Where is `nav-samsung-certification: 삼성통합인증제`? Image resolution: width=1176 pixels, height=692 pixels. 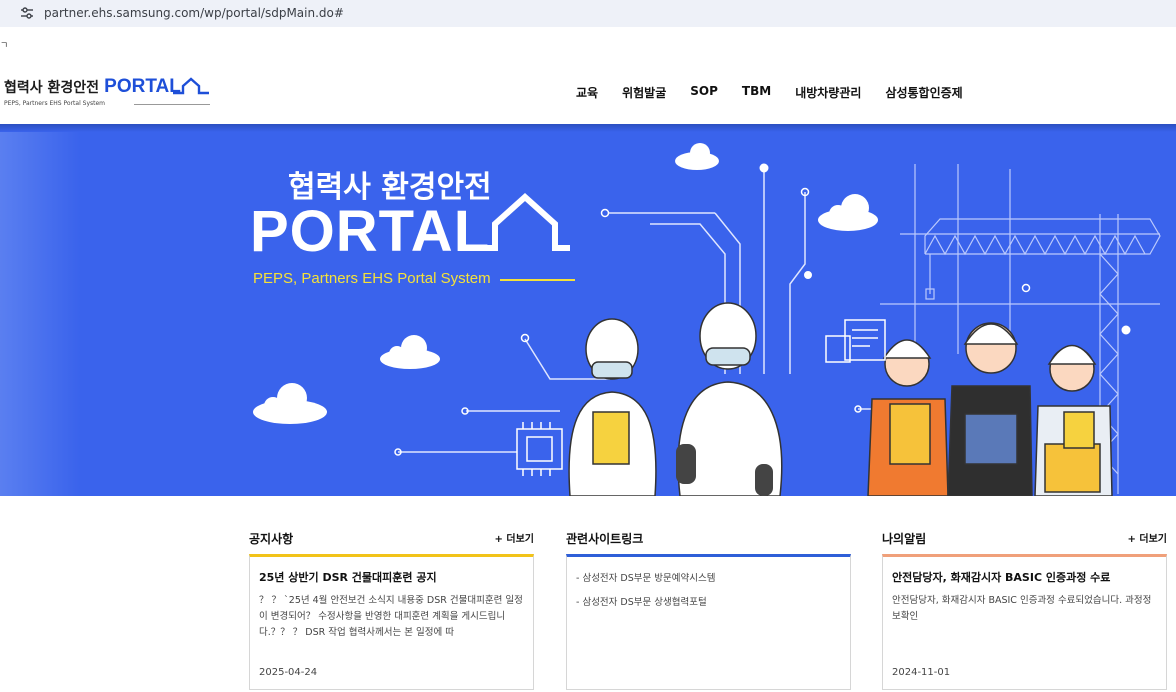 nav-samsung-certification: 삼성통합인증제 is located at coordinates (923, 92).